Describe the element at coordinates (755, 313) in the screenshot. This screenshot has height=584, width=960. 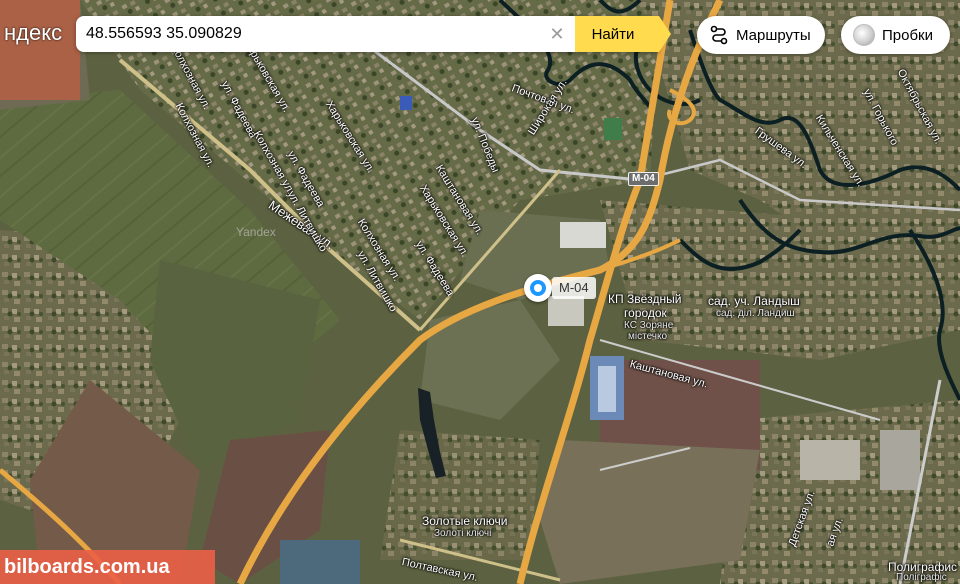
I see `place-label-landysh-ua: сад. діл. Ландиш` at that location.